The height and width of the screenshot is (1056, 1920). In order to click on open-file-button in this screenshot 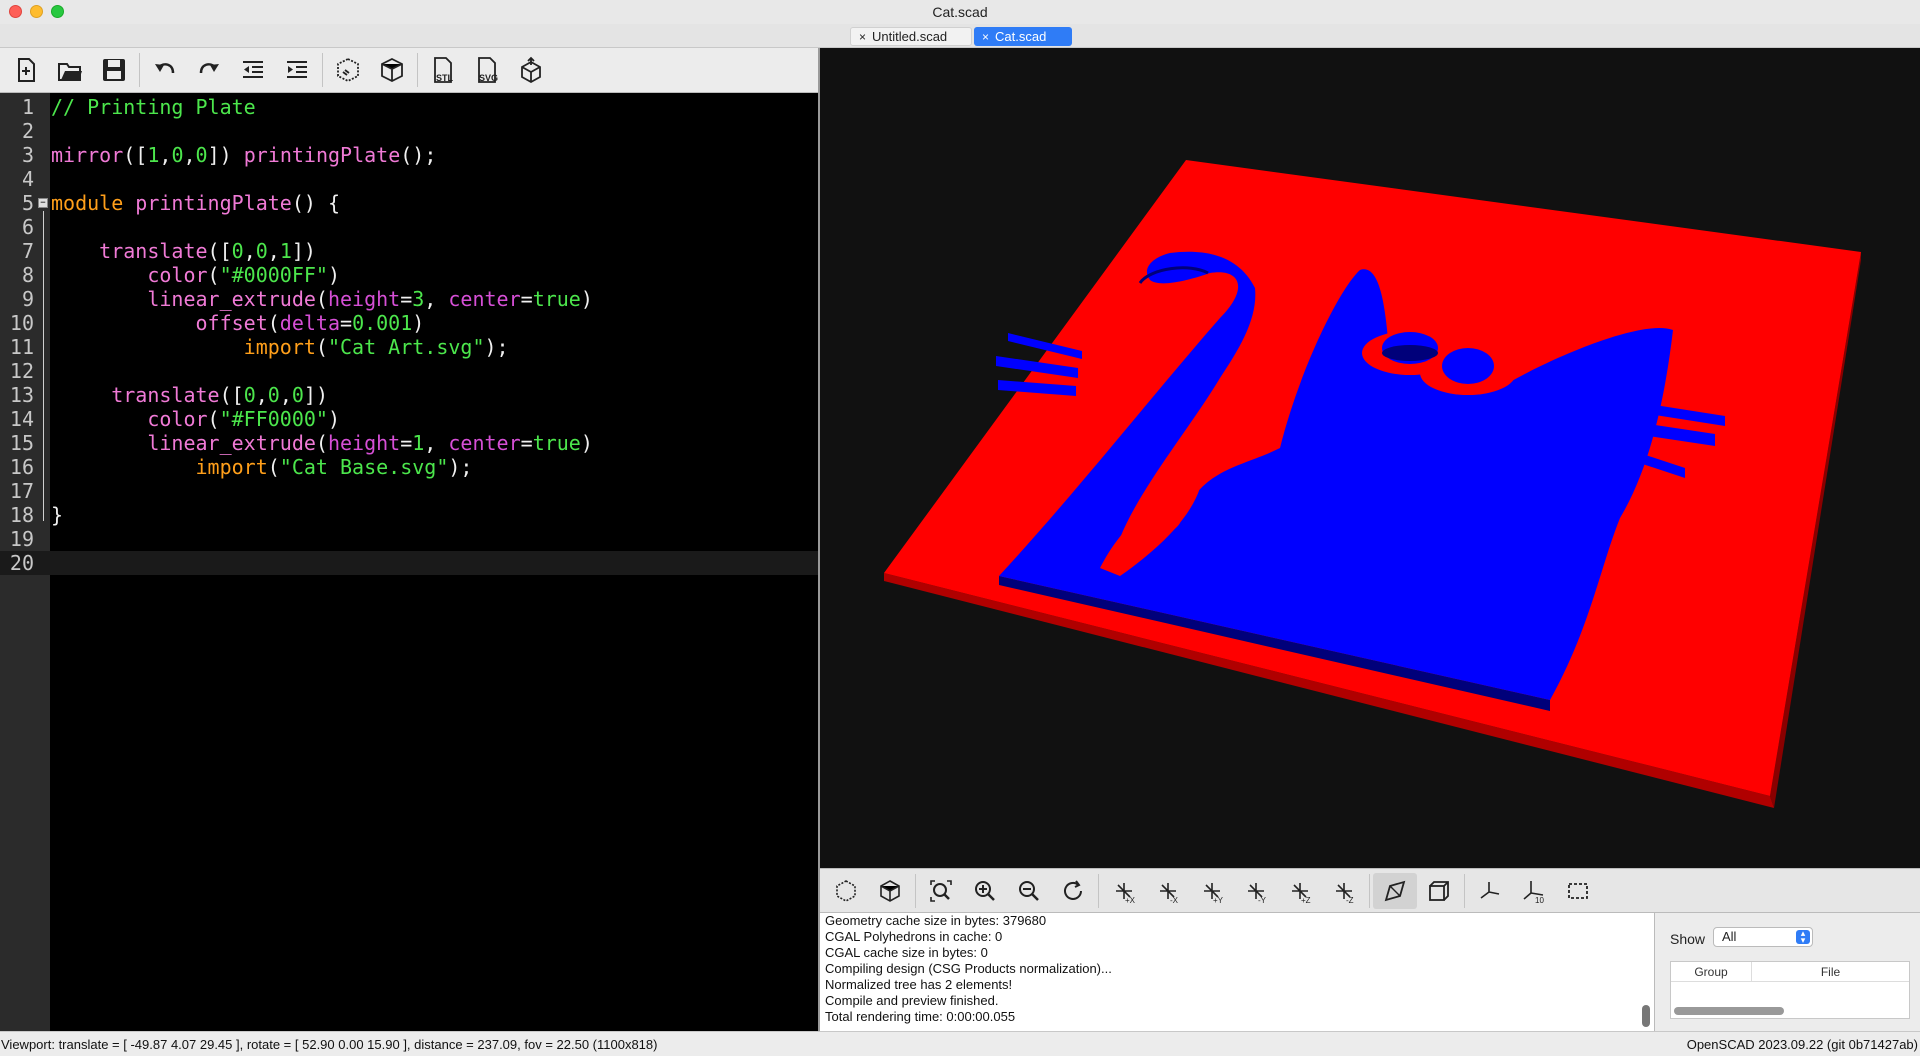, I will do `click(70, 70)`.